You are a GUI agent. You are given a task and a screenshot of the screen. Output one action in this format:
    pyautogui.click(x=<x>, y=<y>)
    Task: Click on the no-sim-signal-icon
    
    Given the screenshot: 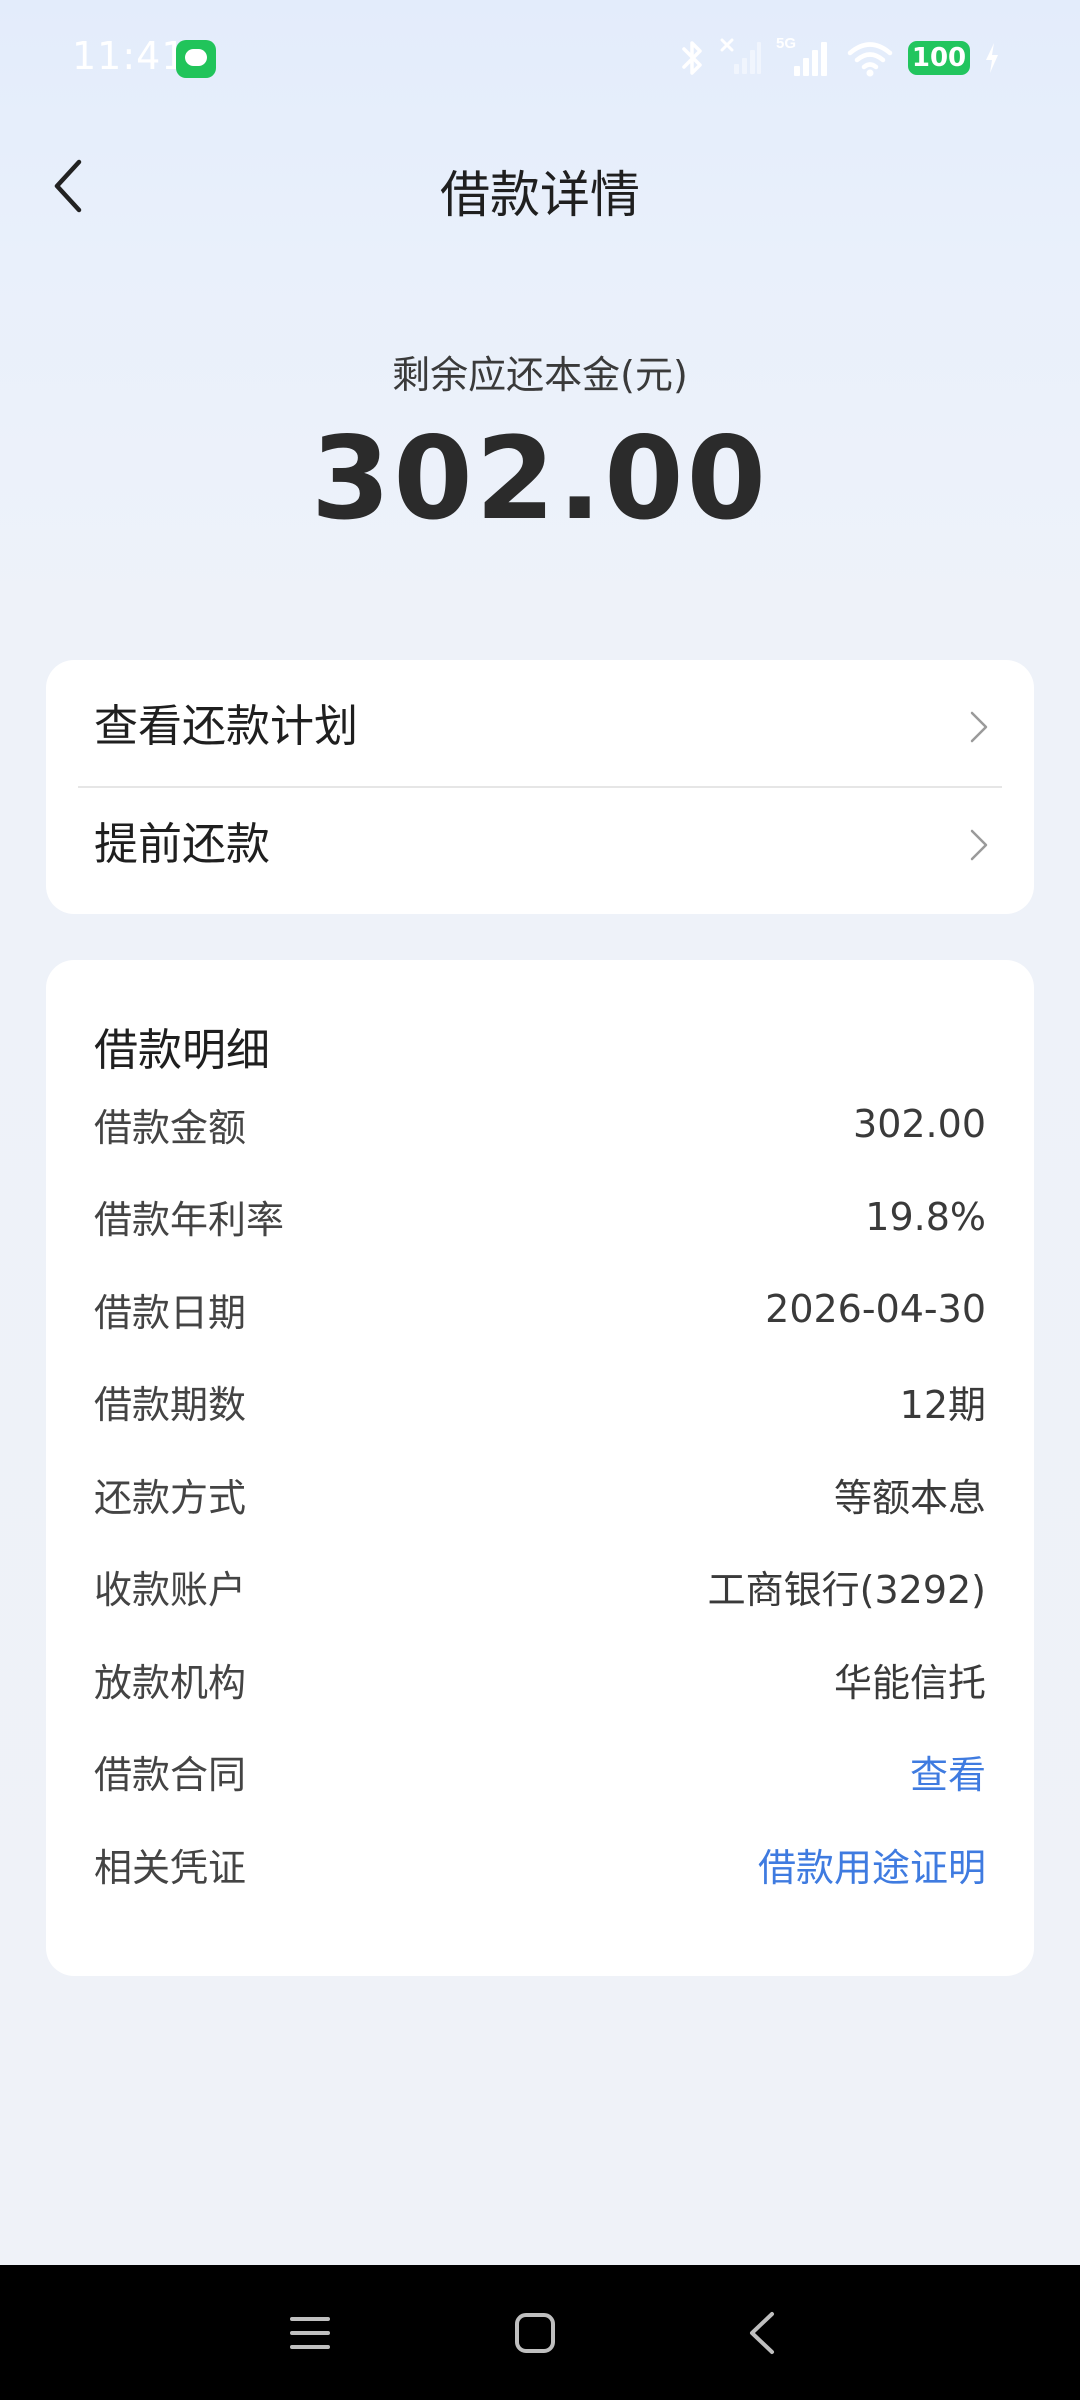 What is the action you would take?
    pyautogui.click(x=740, y=56)
    